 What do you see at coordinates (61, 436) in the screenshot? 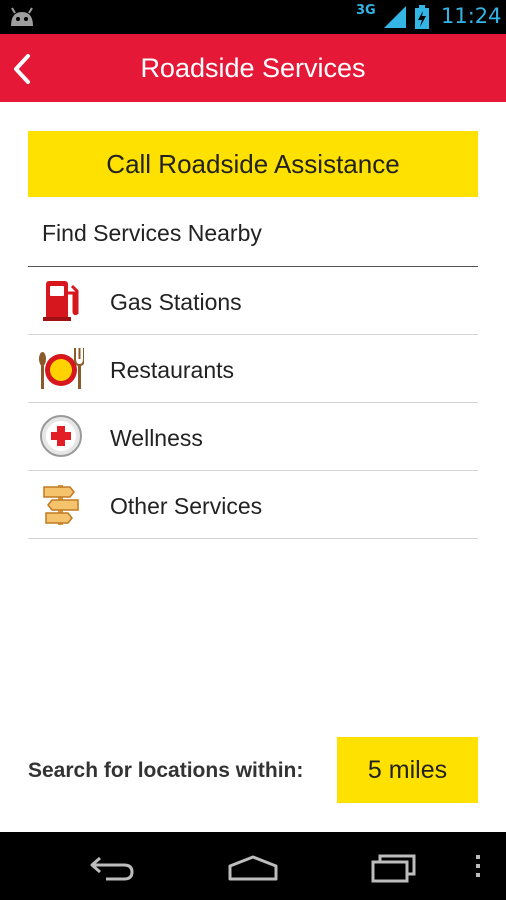
I see `medical-cross-icon` at bounding box center [61, 436].